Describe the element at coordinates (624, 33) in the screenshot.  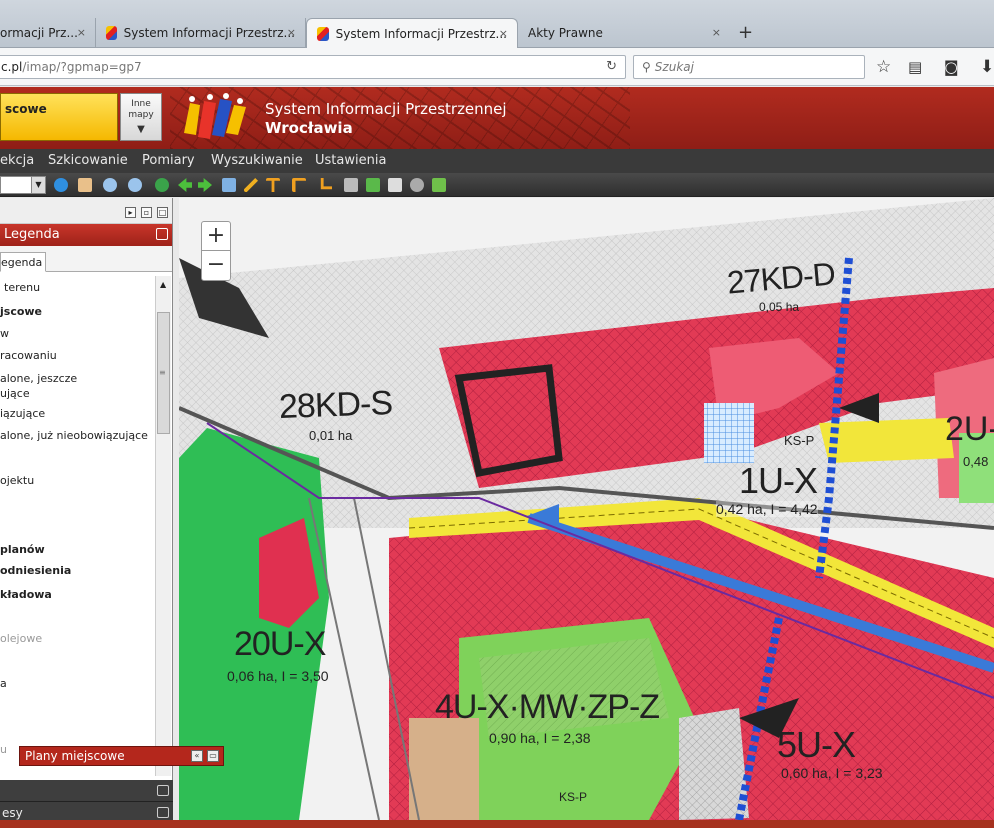
I see `tab-4: Akty Prawne ×` at that location.